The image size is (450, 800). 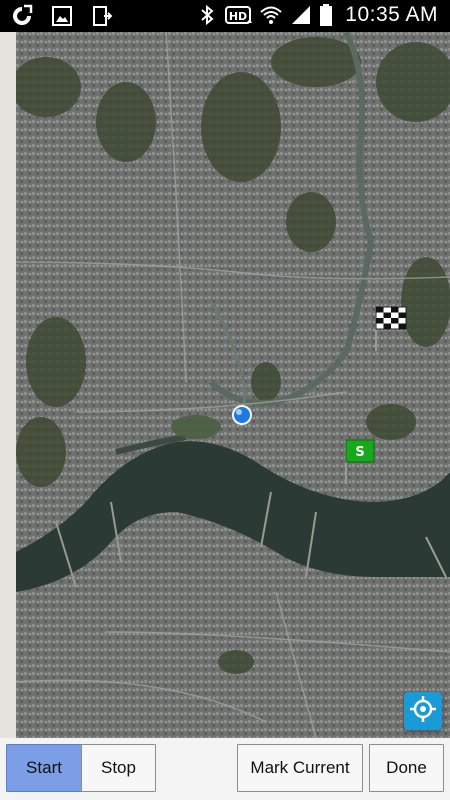 I want to click on status-bar-left, so click(x=62, y=16).